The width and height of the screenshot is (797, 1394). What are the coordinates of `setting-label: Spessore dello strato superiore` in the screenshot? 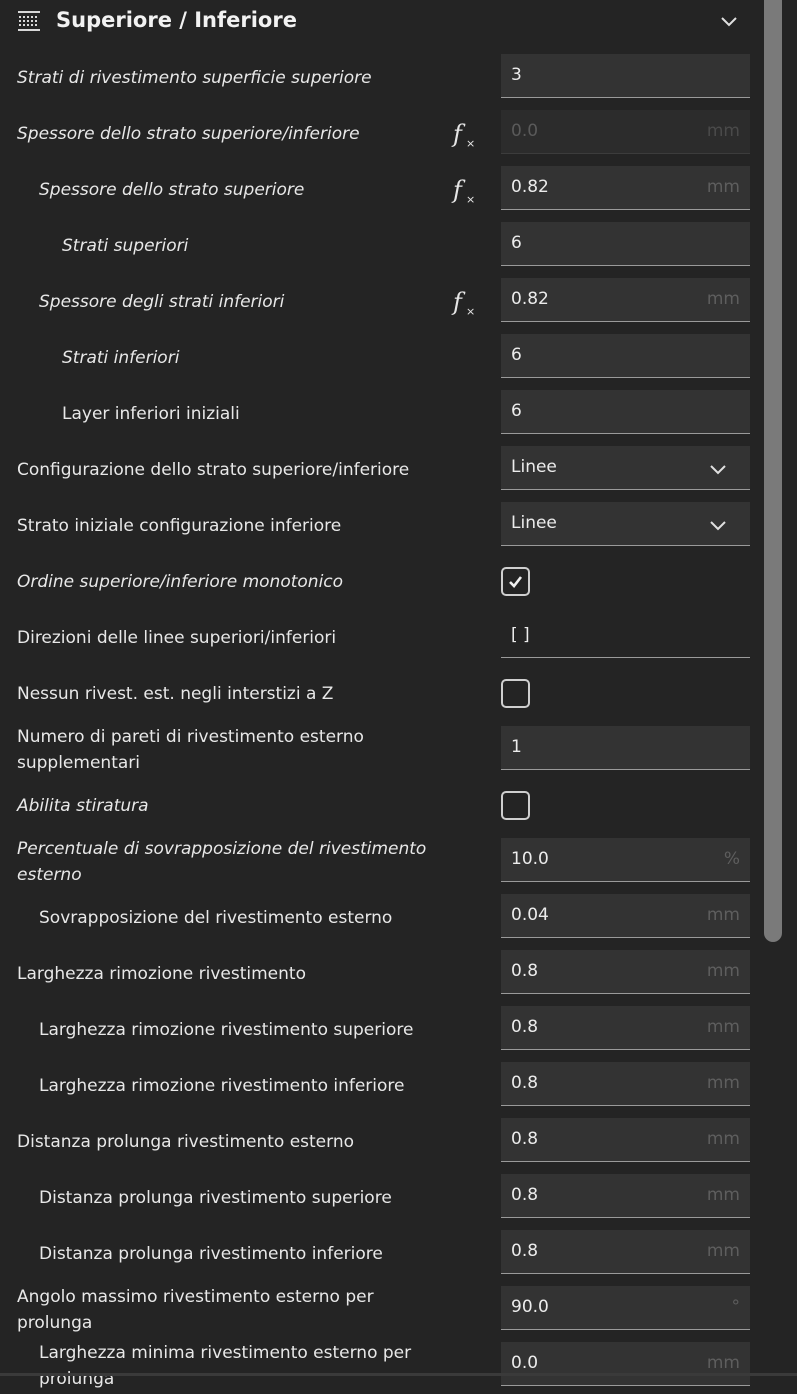 It's located at (171, 190).